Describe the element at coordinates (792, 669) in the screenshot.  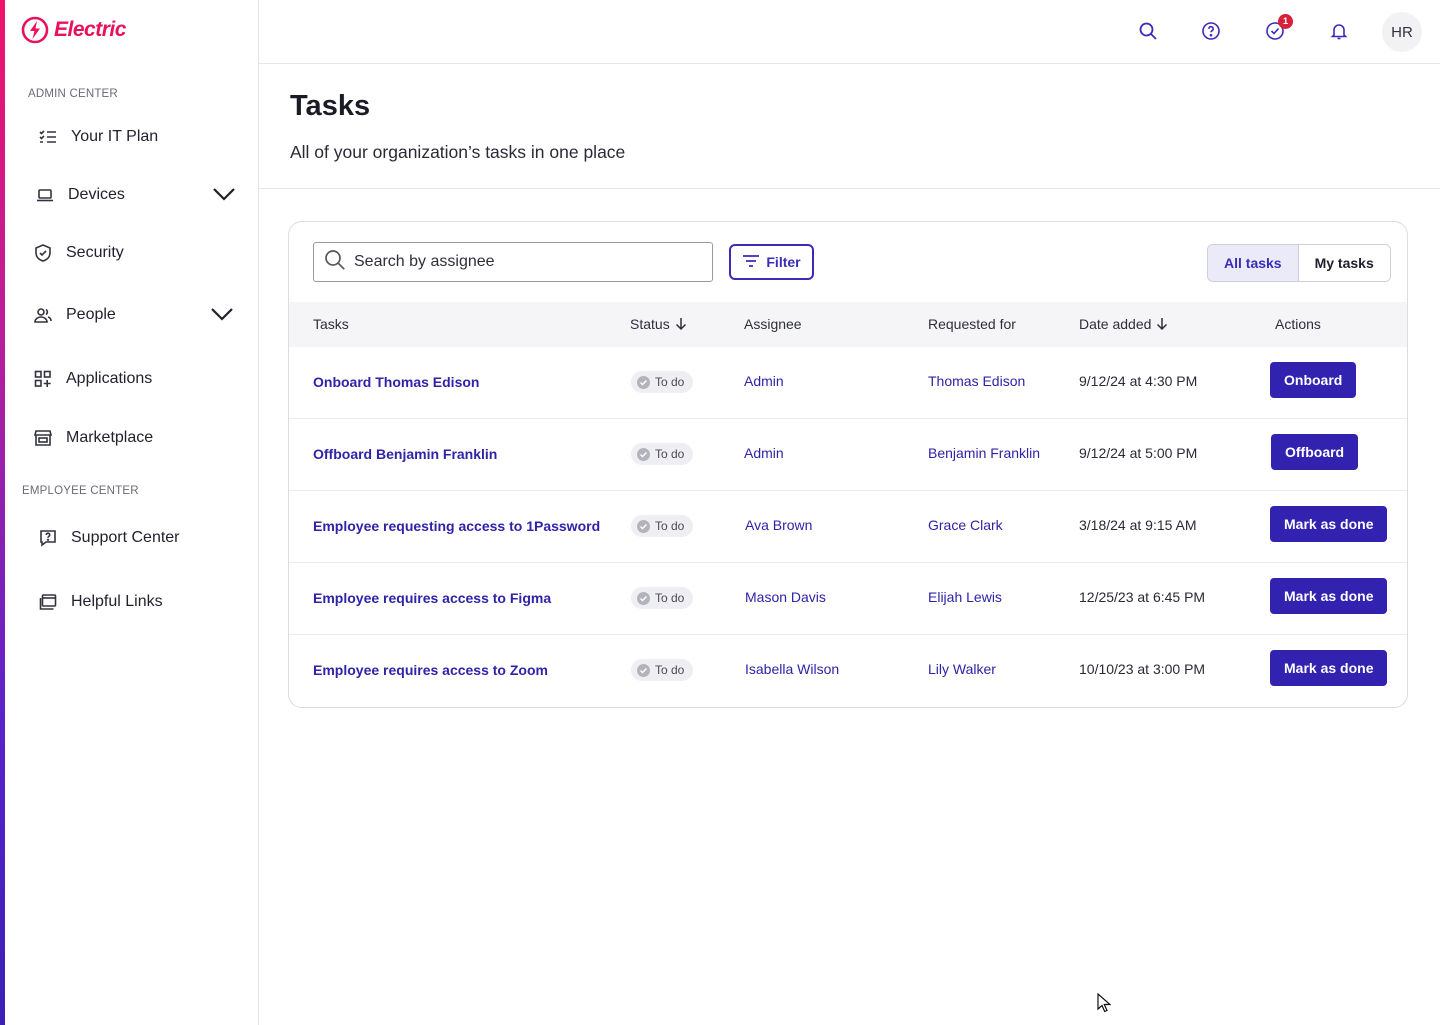
I see `assignee-link: Isabella Wilson` at that location.